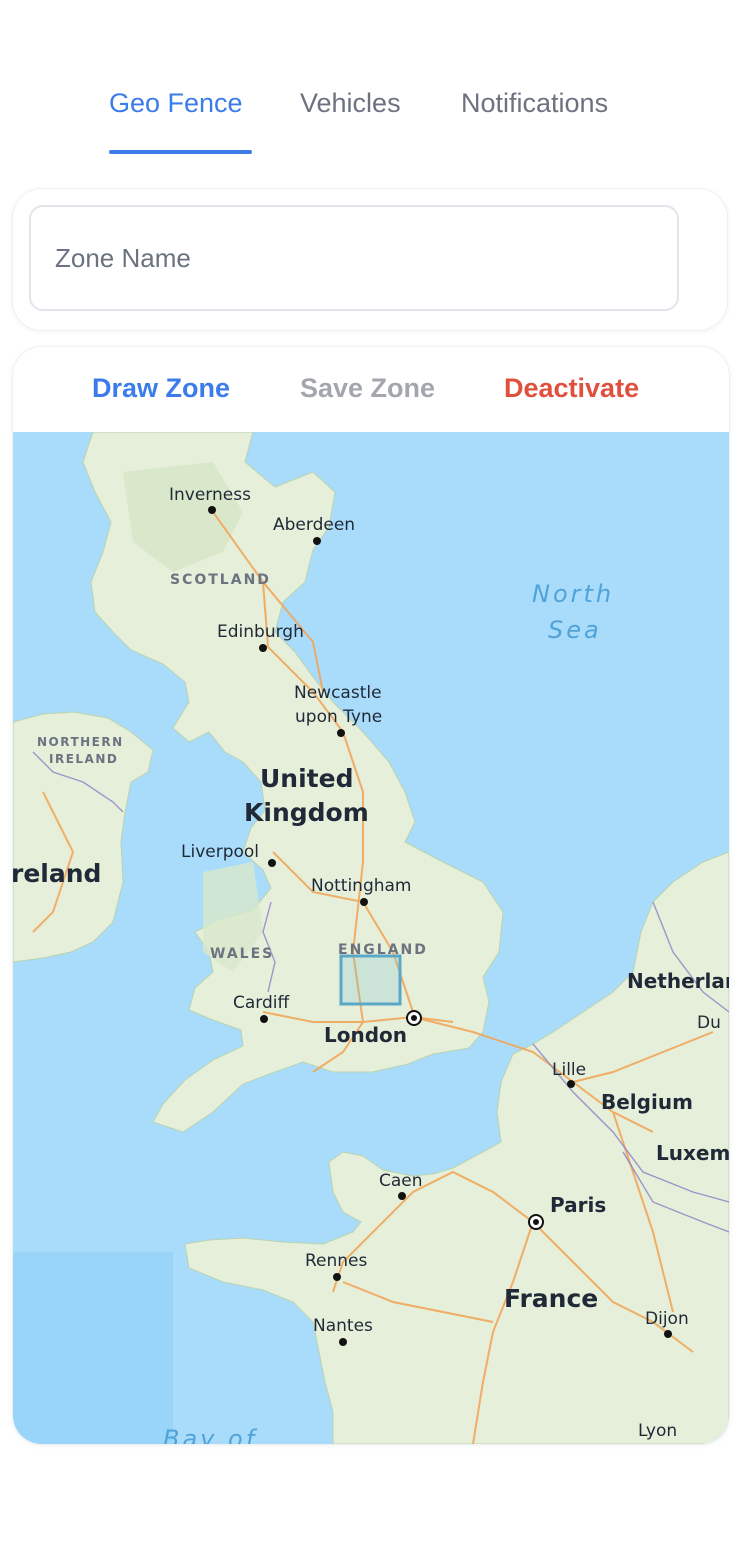  I want to click on zone-name-card, so click(370, 259).